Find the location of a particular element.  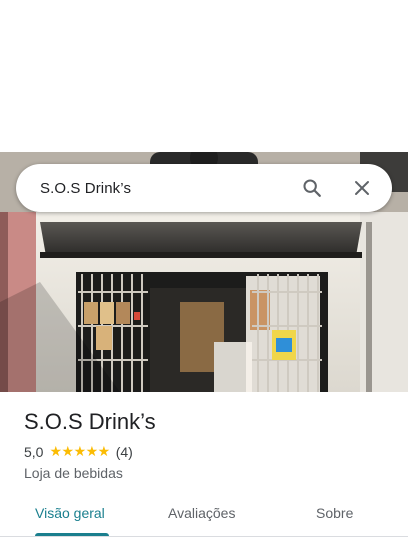

tab-bar: Visão geral Avaliações Sobre is located at coordinates (204, 516).